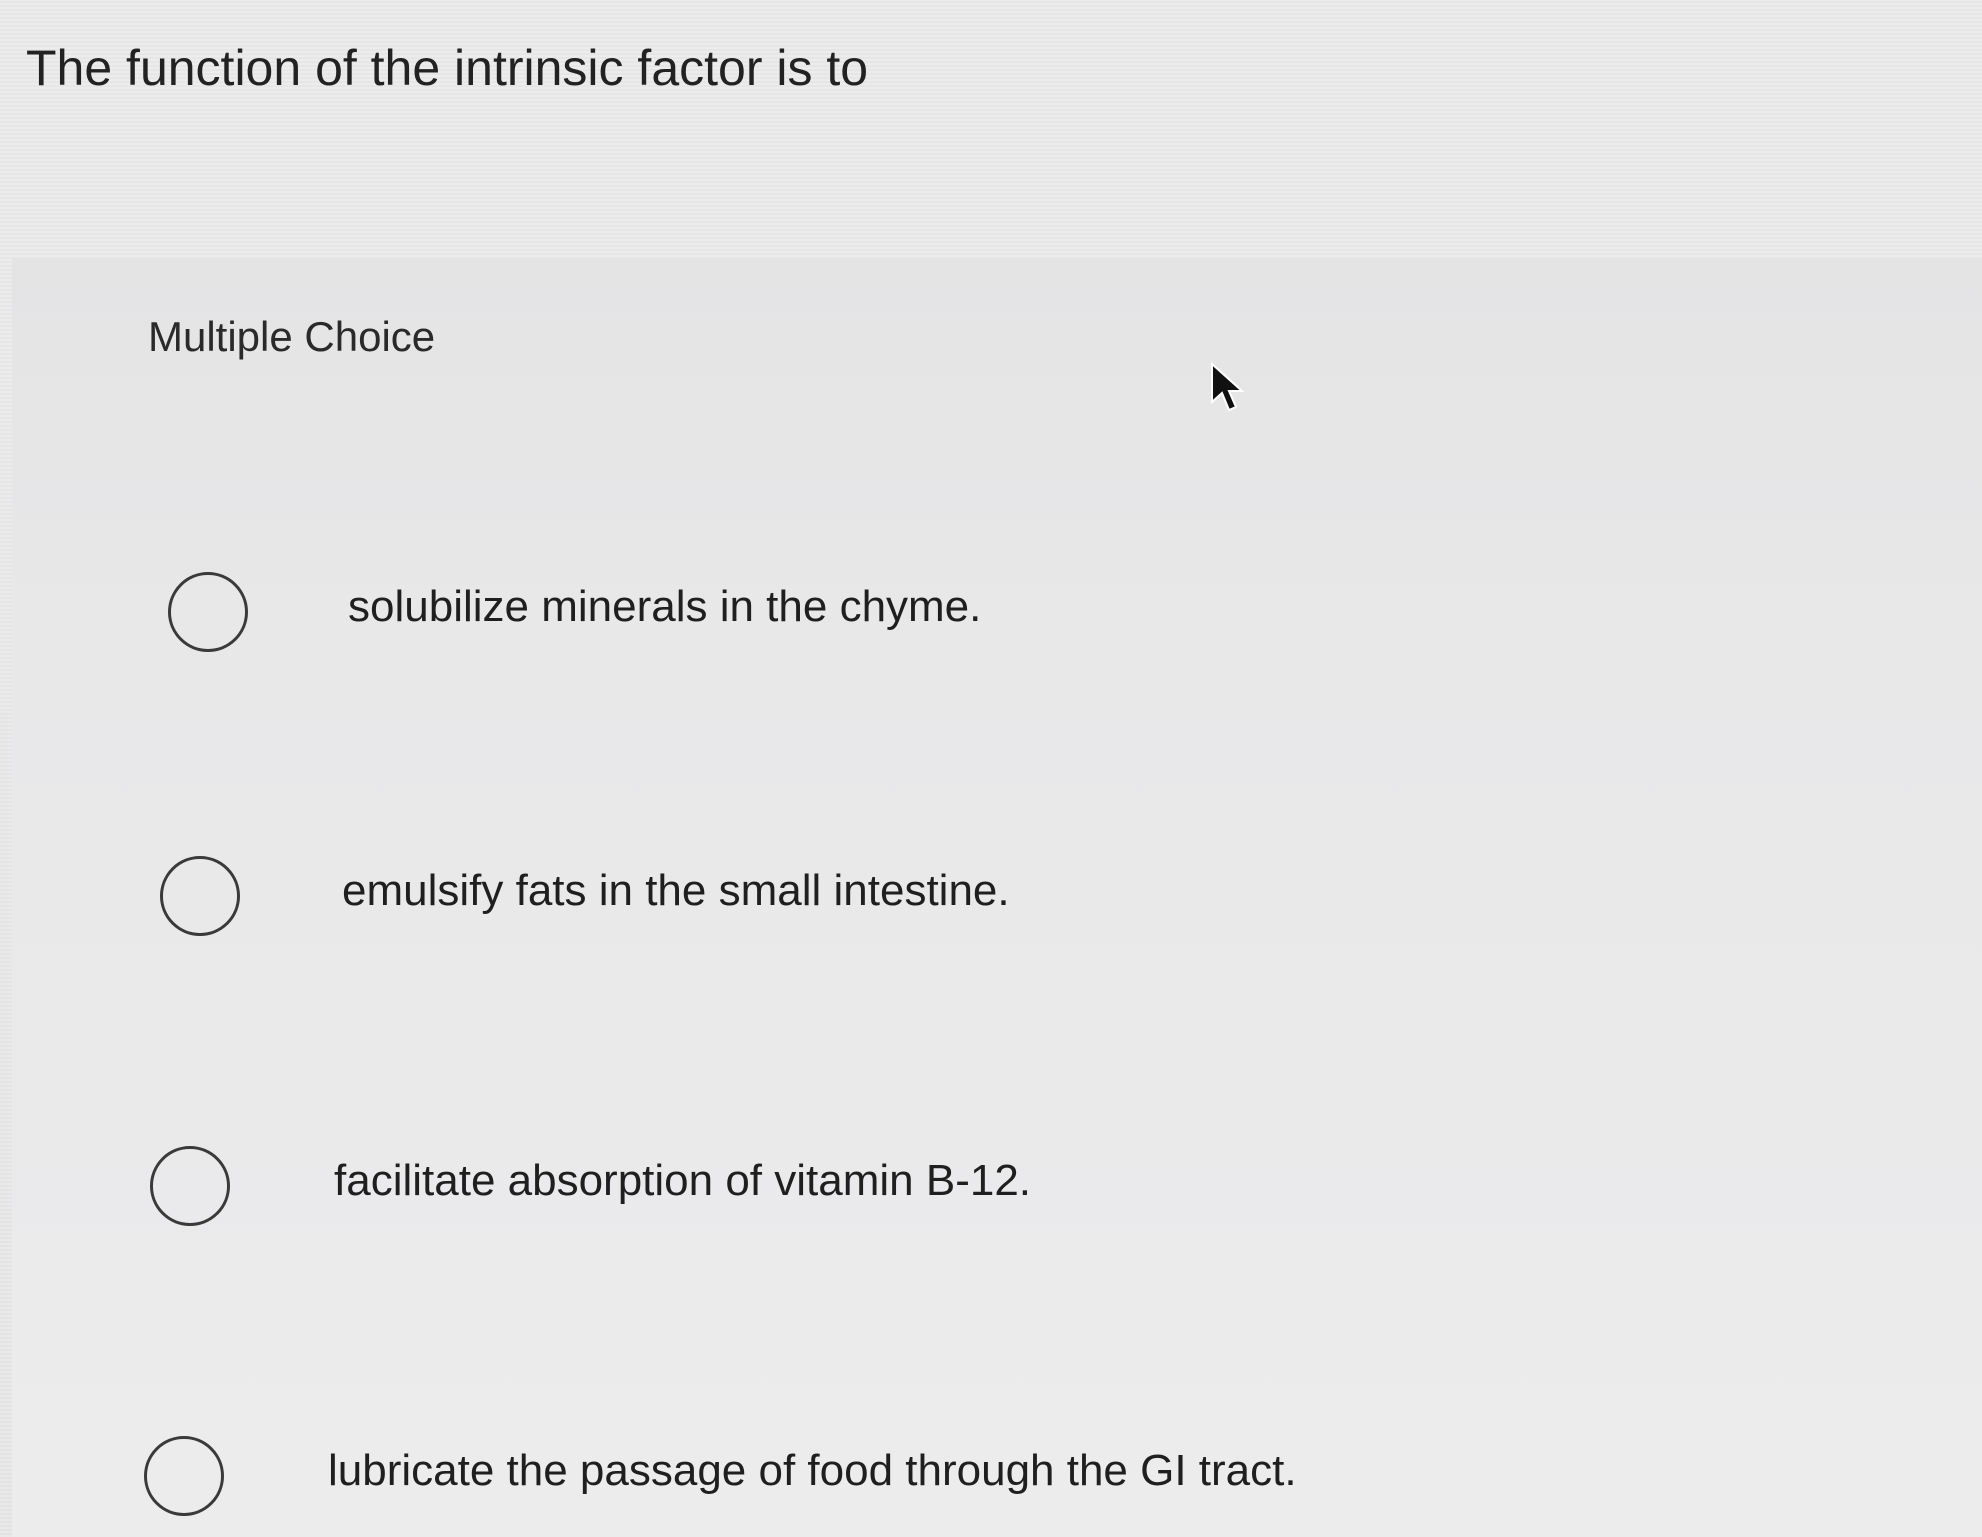 The image size is (1982, 1537). What do you see at coordinates (292, 336) in the screenshot?
I see `multiple-choice-label: Multiple Choice` at bounding box center [292, 336].